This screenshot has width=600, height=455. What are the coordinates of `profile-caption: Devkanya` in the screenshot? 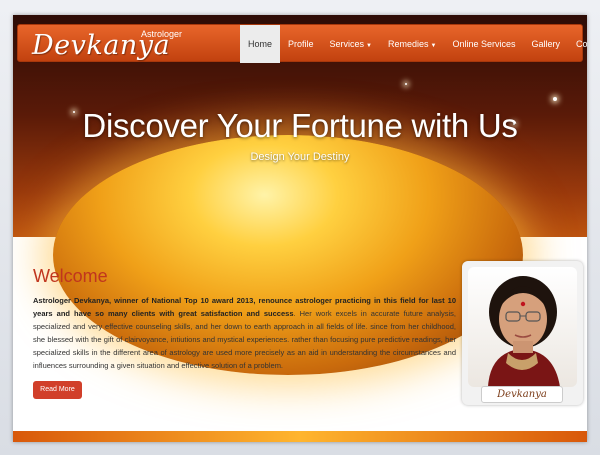 It's located at (522, 394).